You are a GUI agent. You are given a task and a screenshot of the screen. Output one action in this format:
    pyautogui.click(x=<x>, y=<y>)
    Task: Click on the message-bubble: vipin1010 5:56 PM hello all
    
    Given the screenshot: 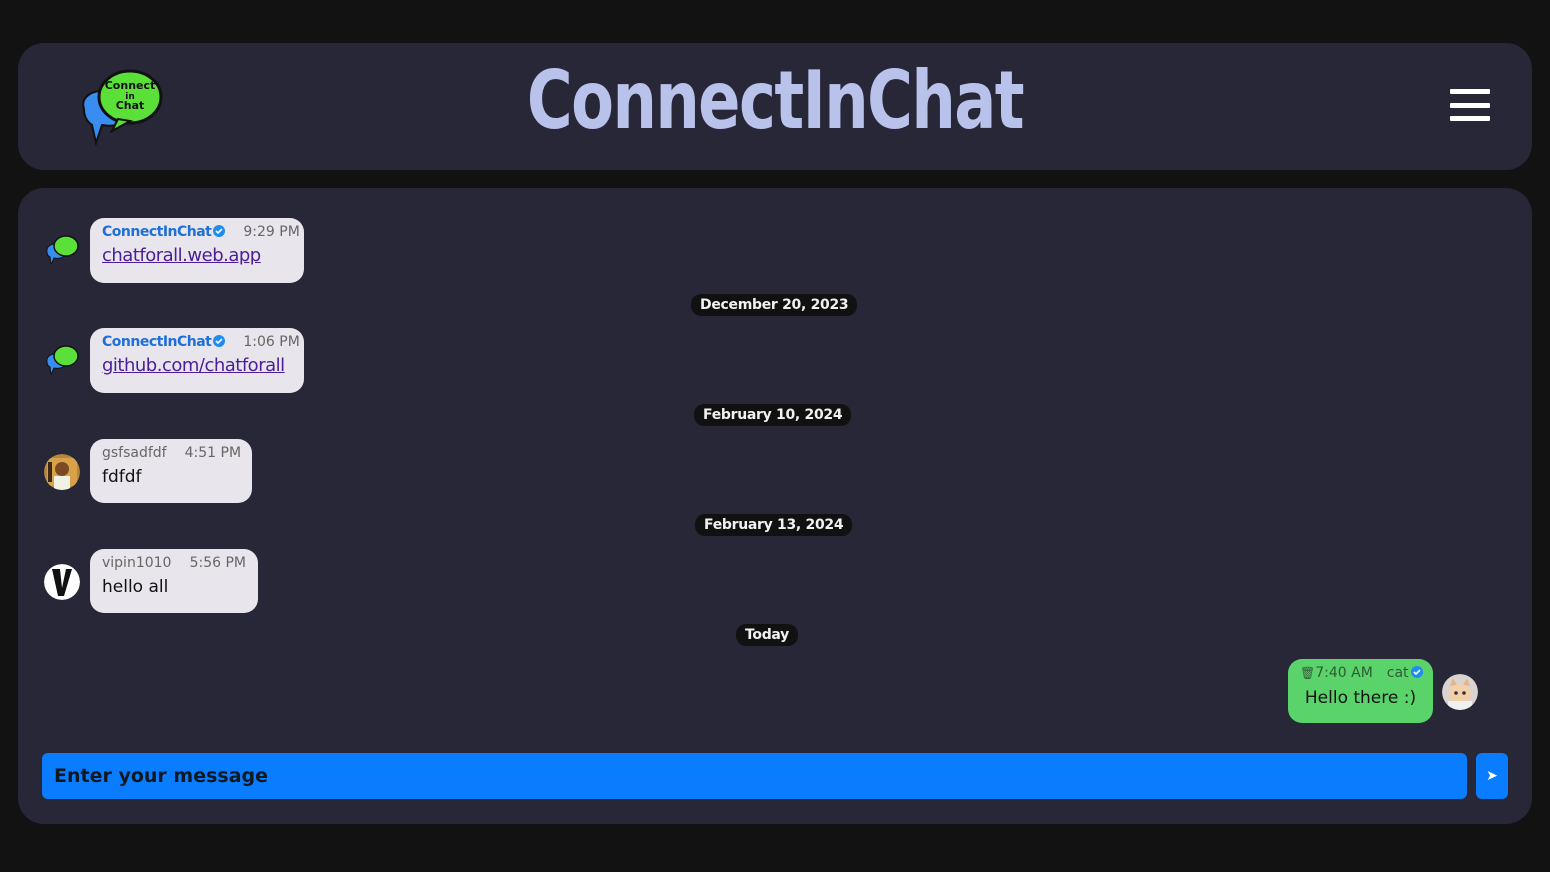 What is the action you would take?
    pyautogui.click(x=174, y=581)
    